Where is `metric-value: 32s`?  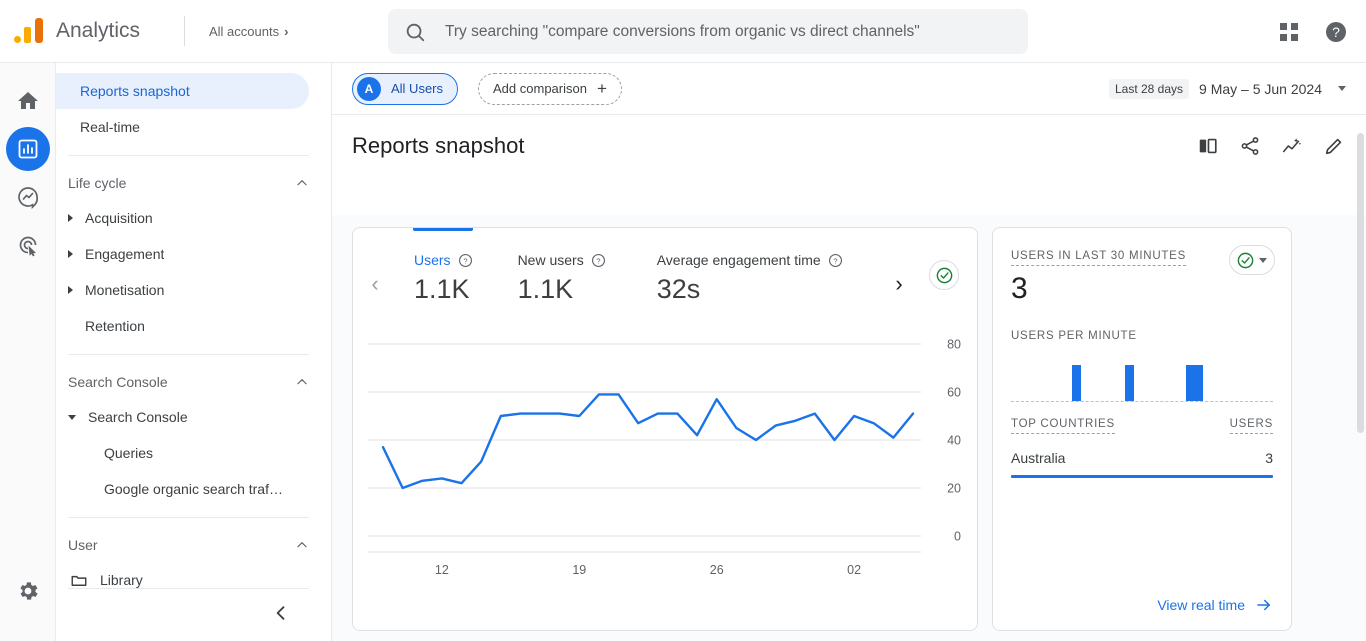 metric-value: 32s is located at coordinates (678, 289).